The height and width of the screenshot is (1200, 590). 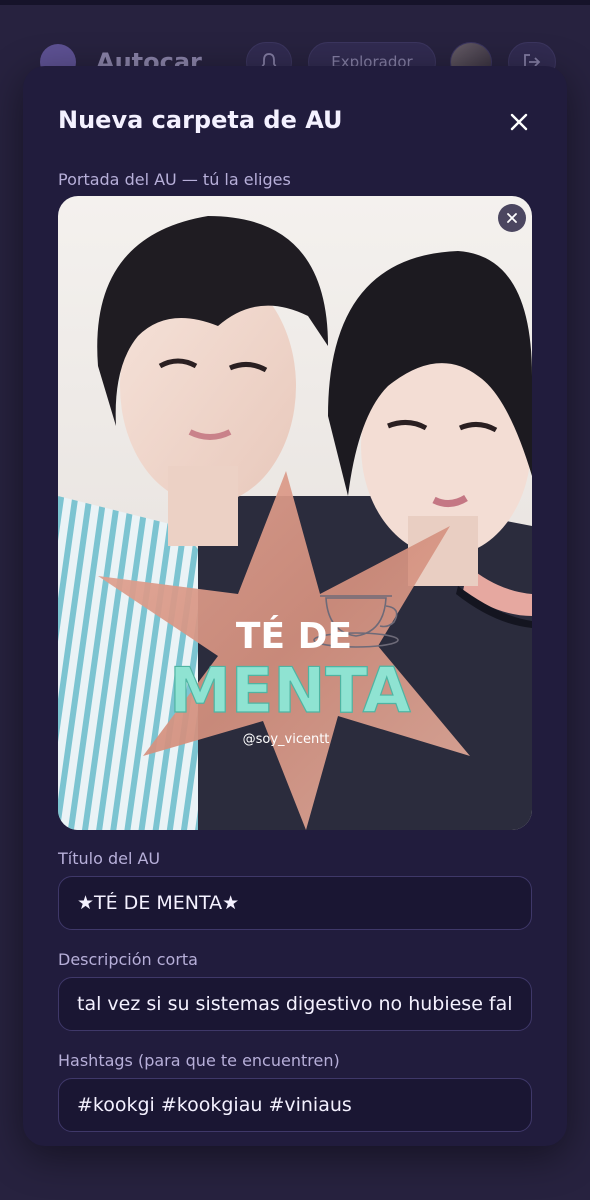 What do you see at coordinates (128, 959) in the screenshot?
I see `description-label: Descripción corta` at bounding box center [128, 959].